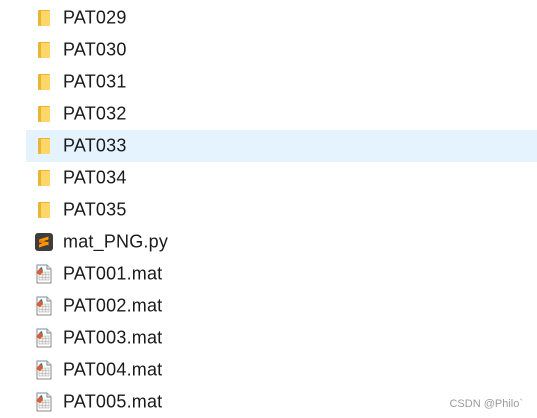 The width and height of the screenshot is (537, 418). I want to click on file-row-PAT030: PAT030, so click(281, 50).